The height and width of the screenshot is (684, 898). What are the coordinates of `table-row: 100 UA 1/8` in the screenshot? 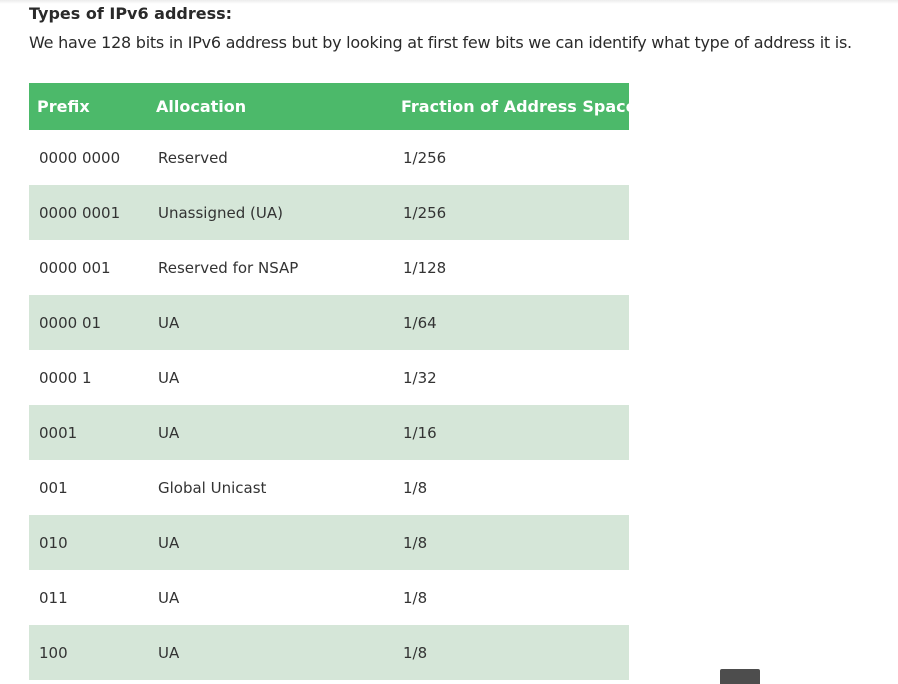 It's located at (329, 652).